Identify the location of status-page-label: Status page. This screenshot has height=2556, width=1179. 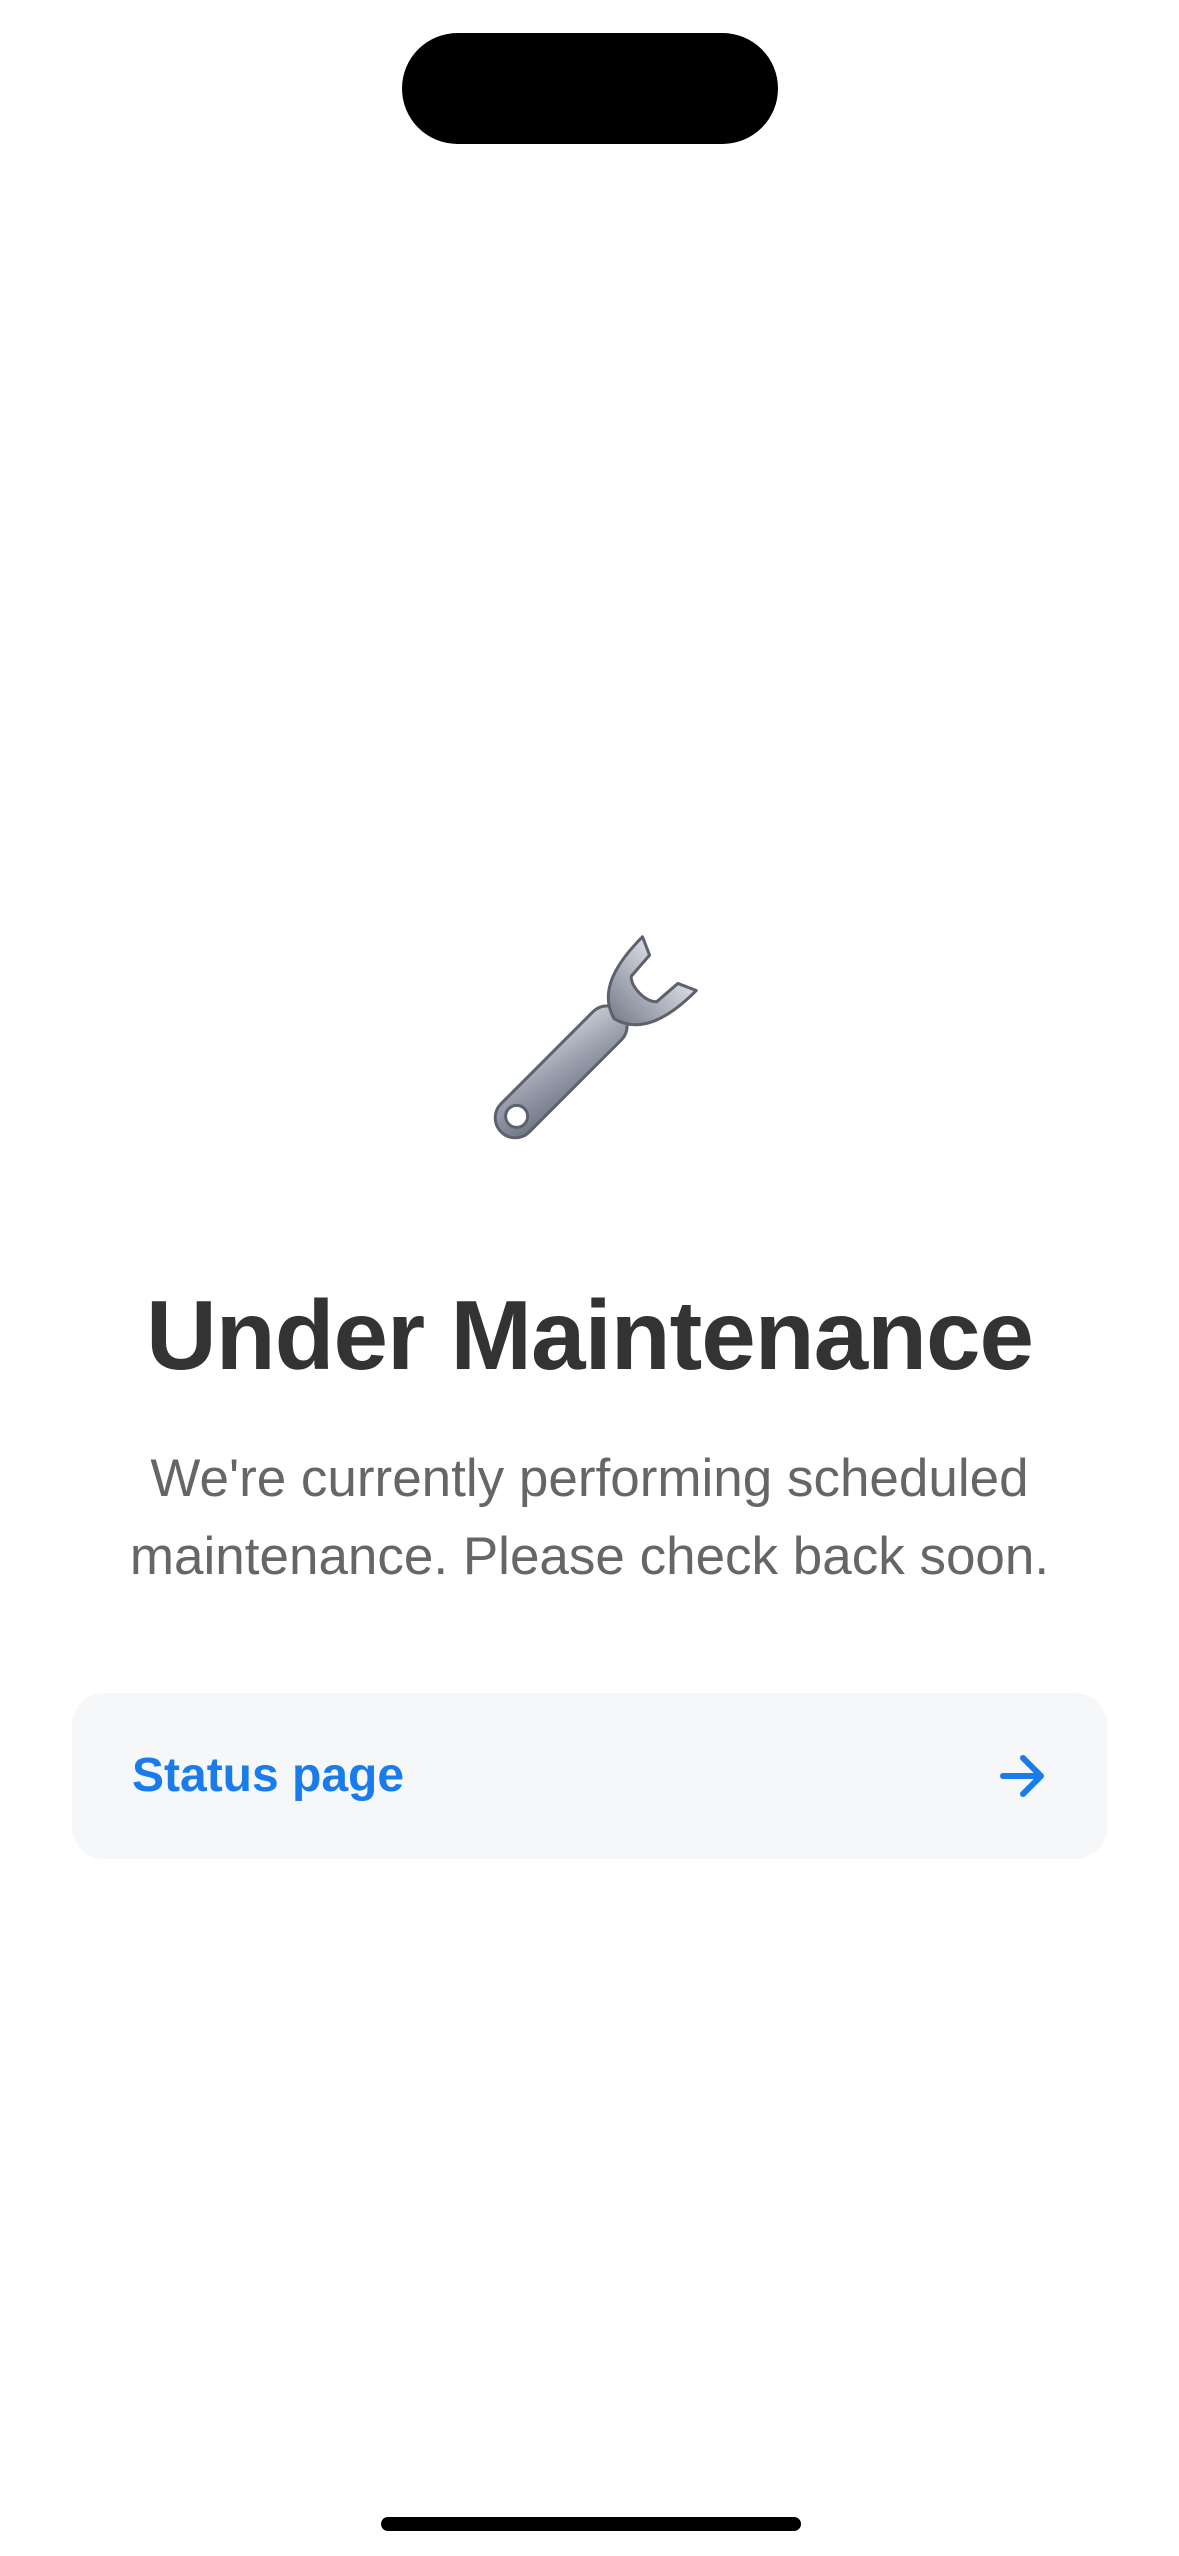
(268, 1775).